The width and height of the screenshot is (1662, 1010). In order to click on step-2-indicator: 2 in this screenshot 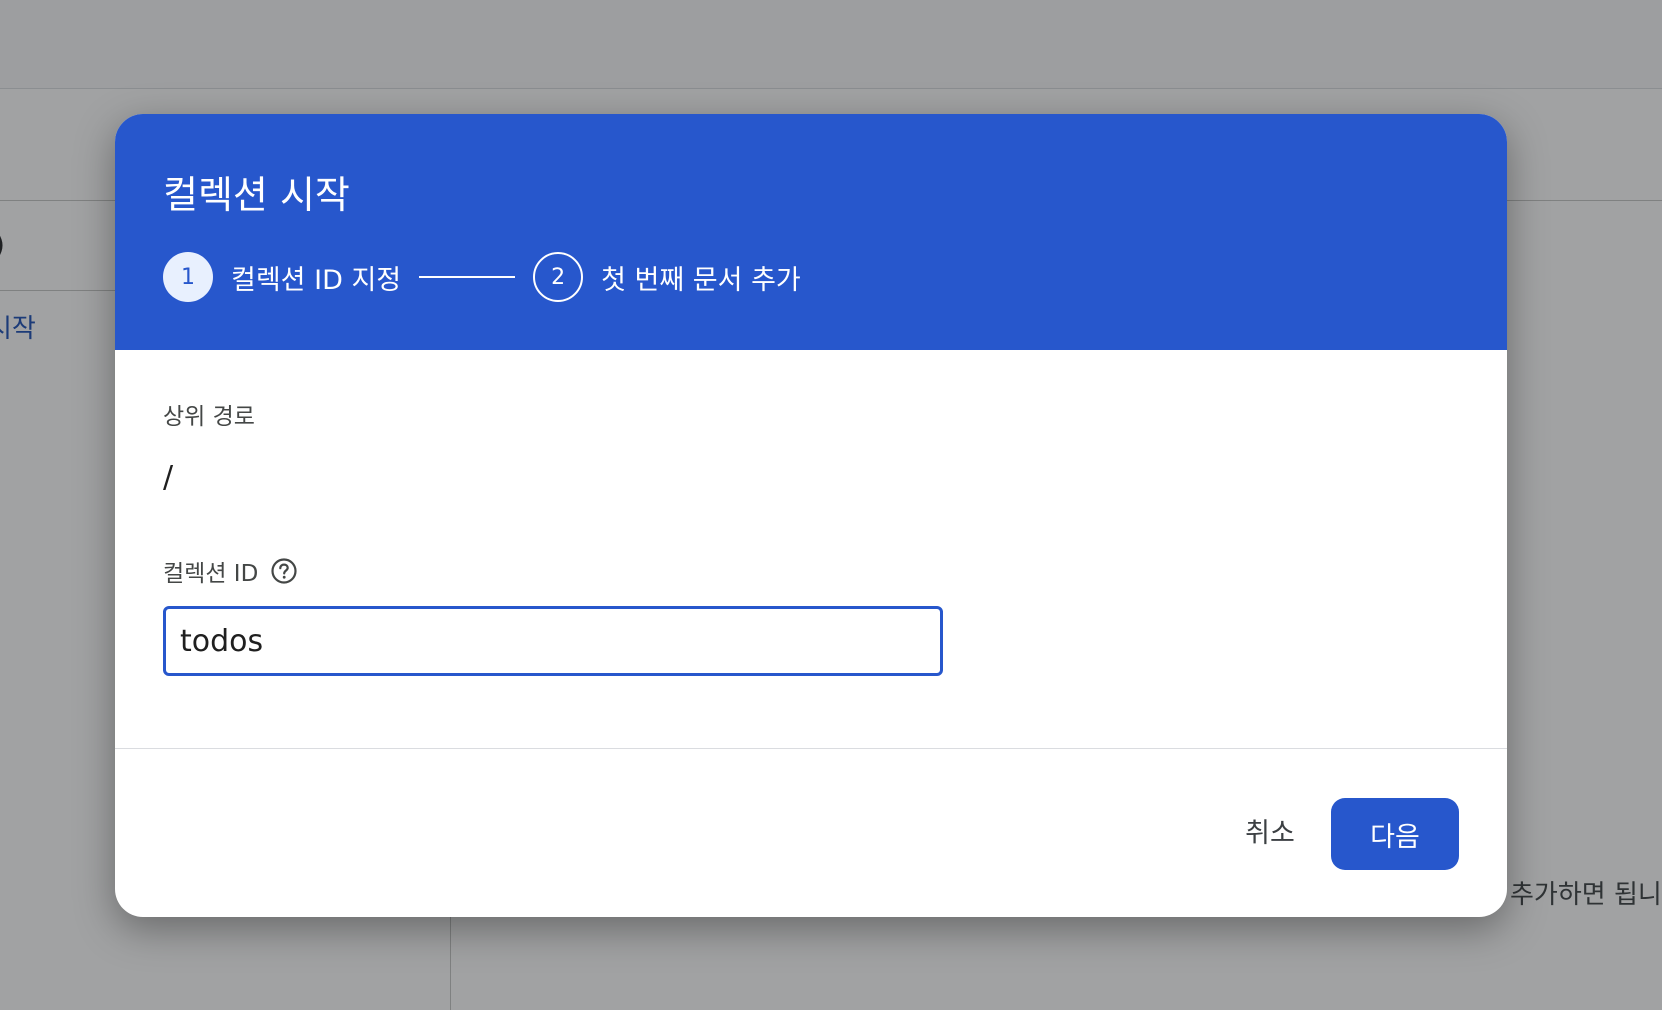, I will do `click(558, 277)`.